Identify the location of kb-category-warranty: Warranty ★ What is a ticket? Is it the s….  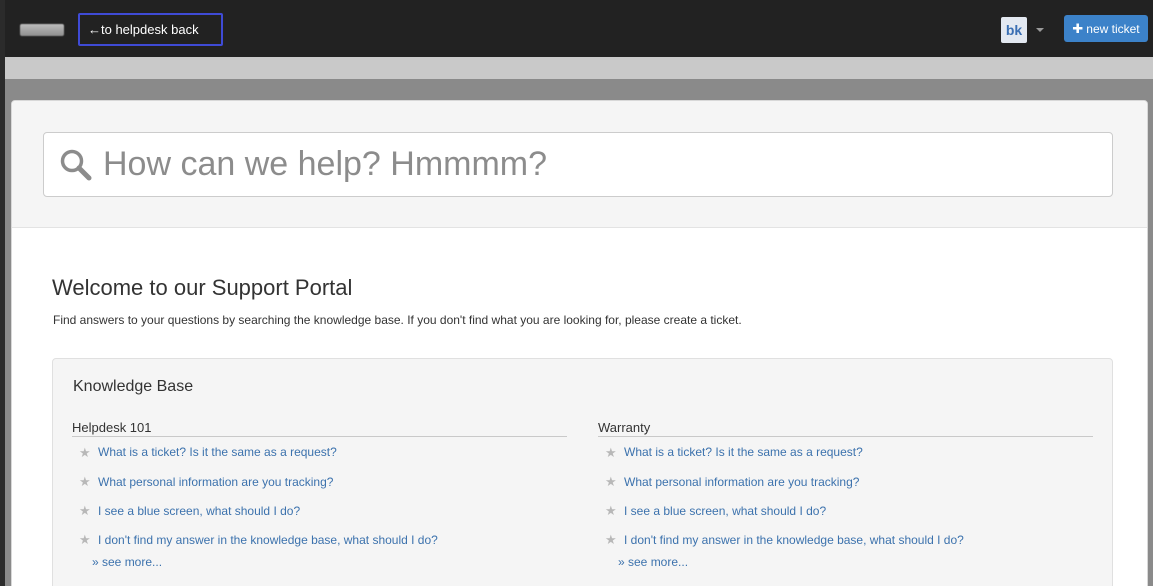
(845, 494).